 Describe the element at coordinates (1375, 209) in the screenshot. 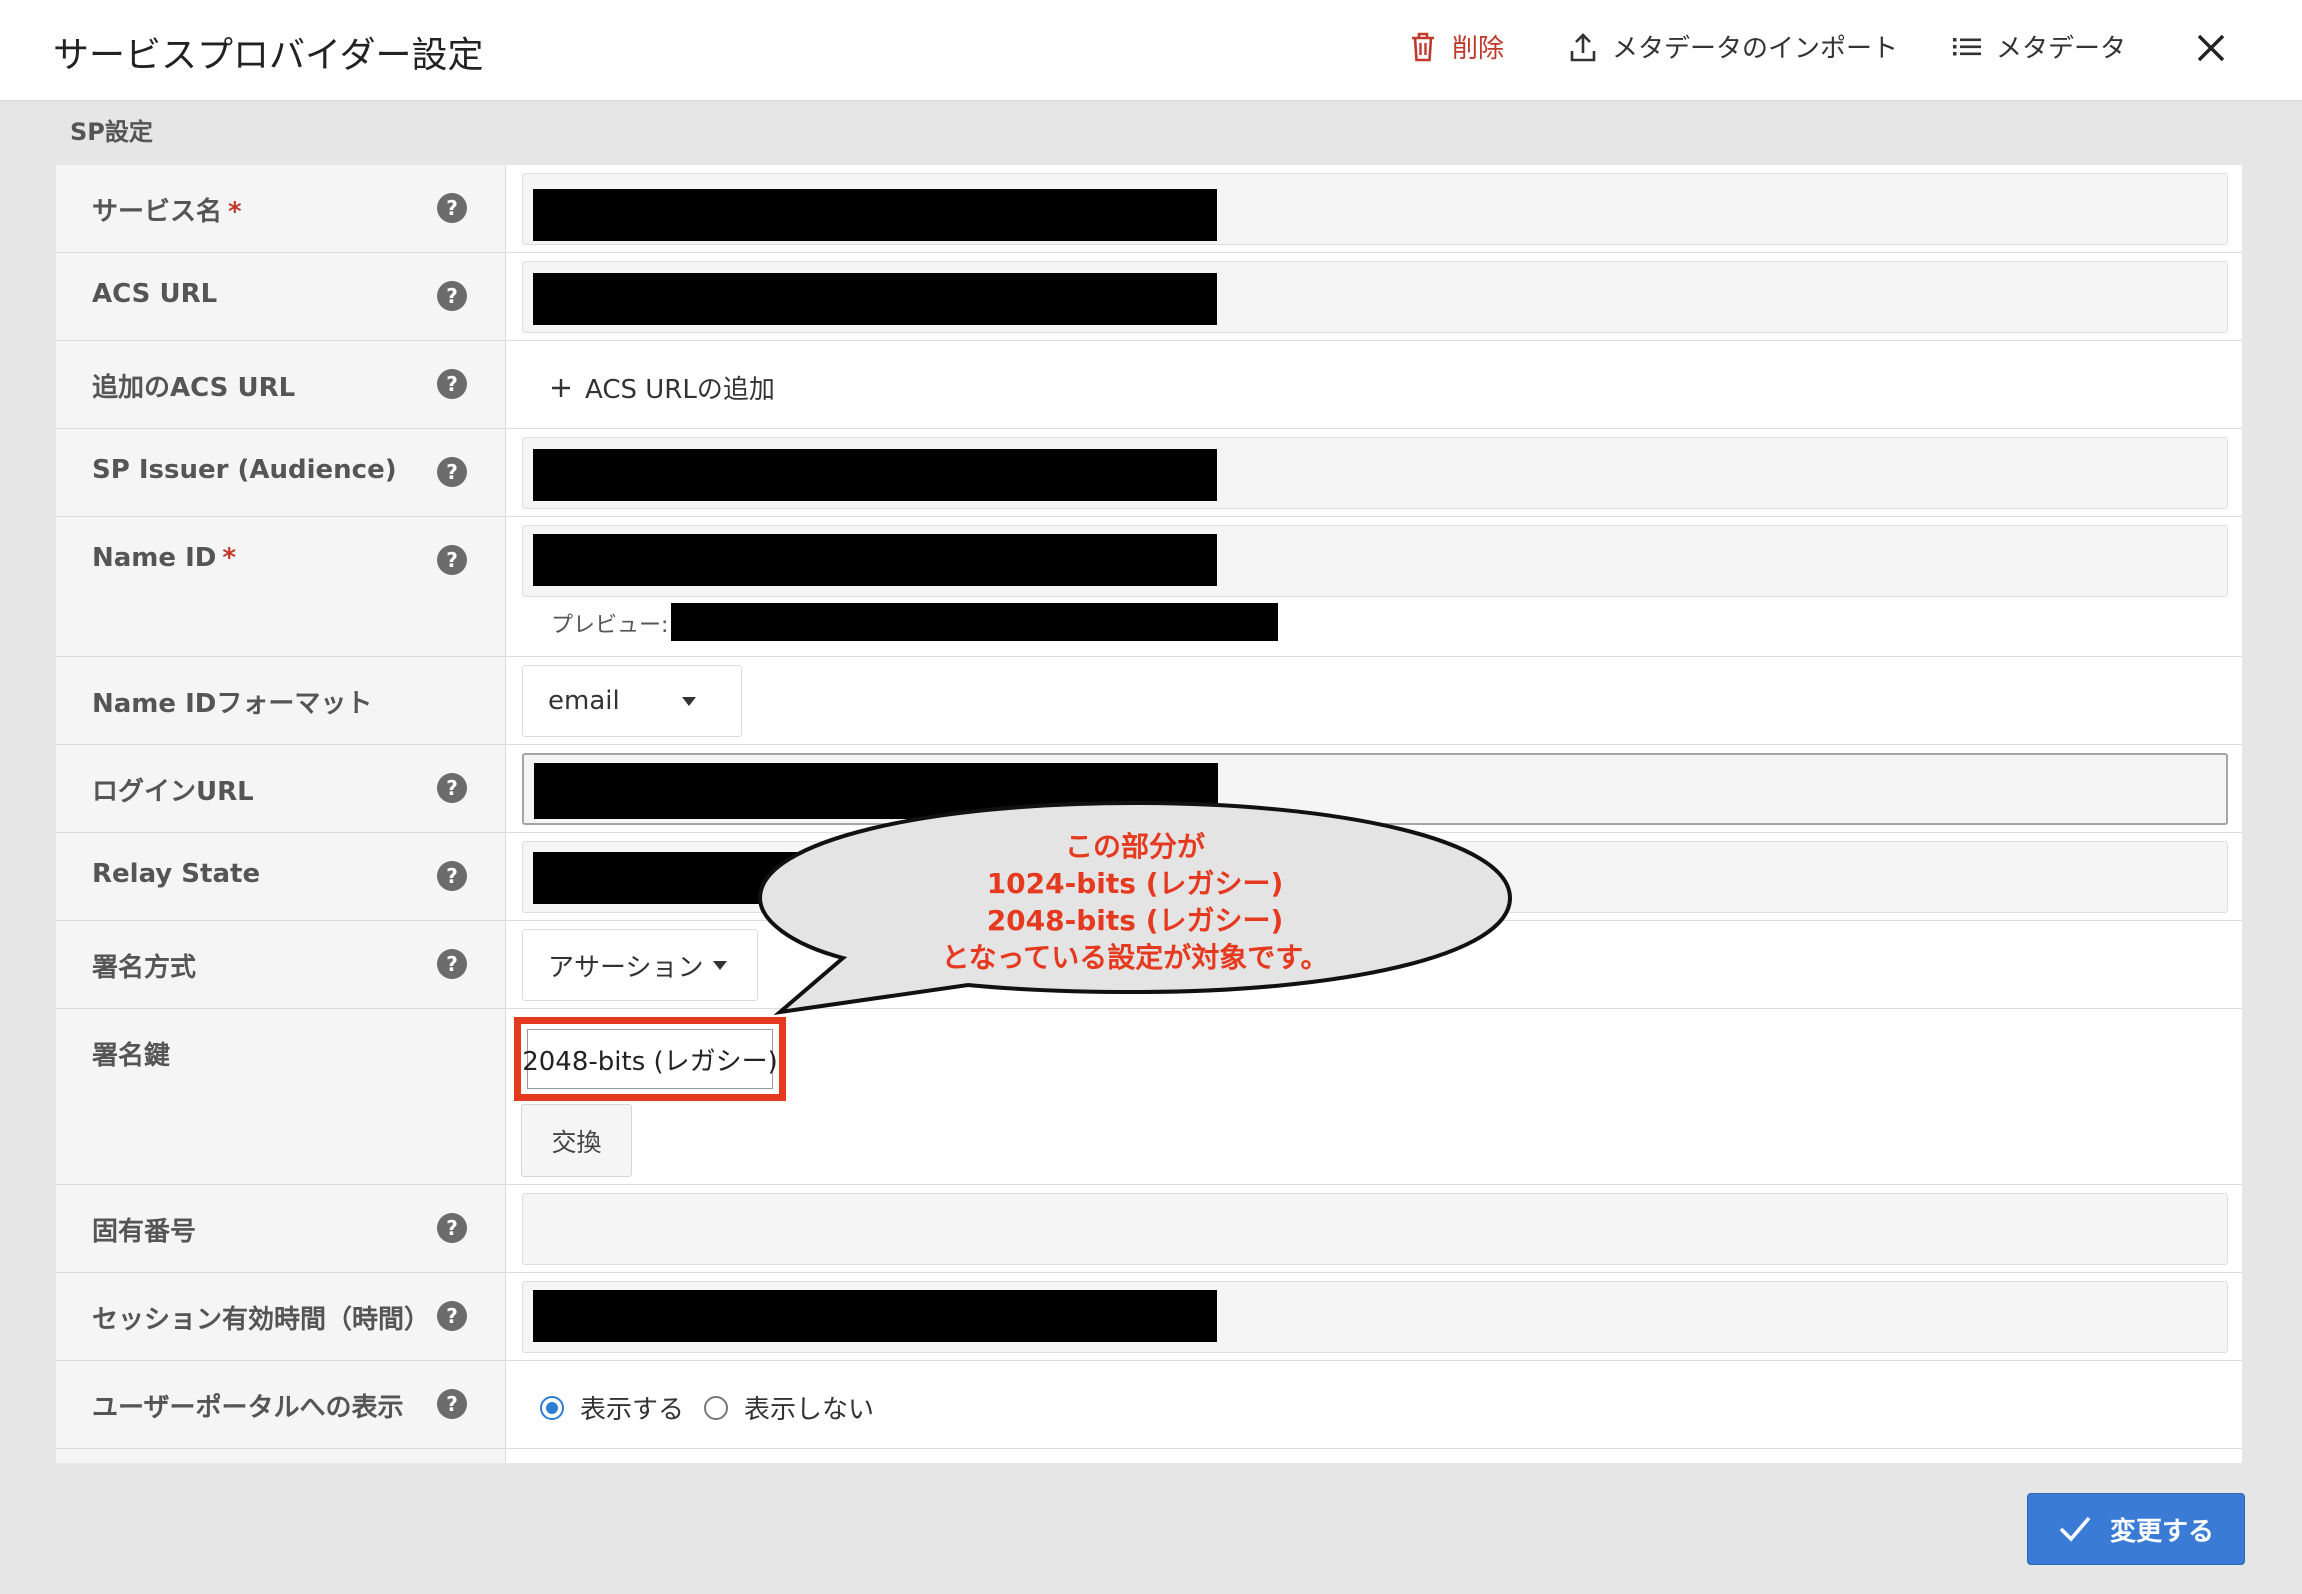

I see `service-name-input` at that location.